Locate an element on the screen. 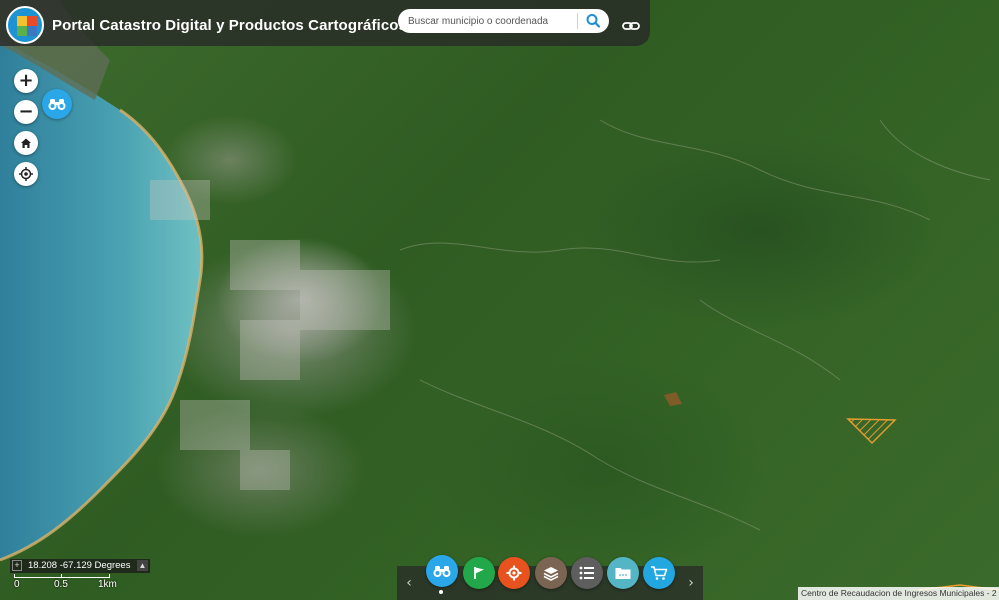 The image size is (999, 600). zoom-out-button: − is located at coordinates (26, 112).